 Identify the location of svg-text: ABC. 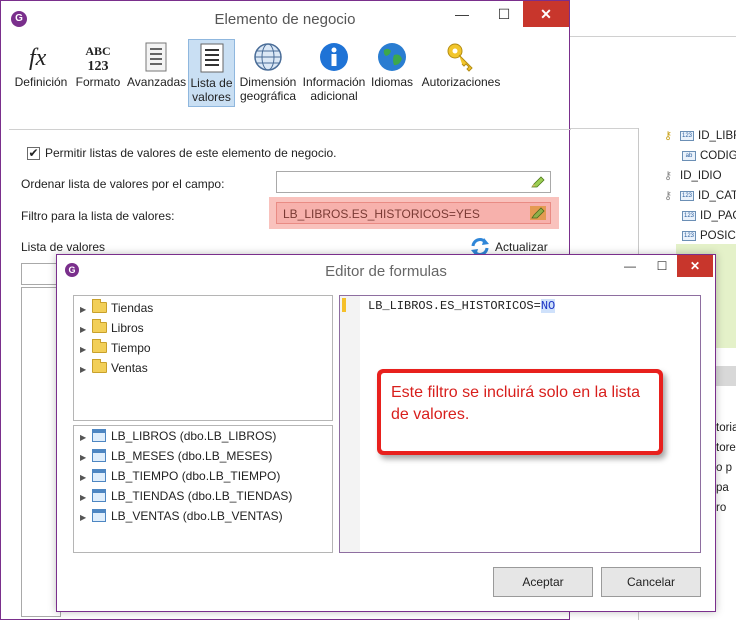
(97, 51).